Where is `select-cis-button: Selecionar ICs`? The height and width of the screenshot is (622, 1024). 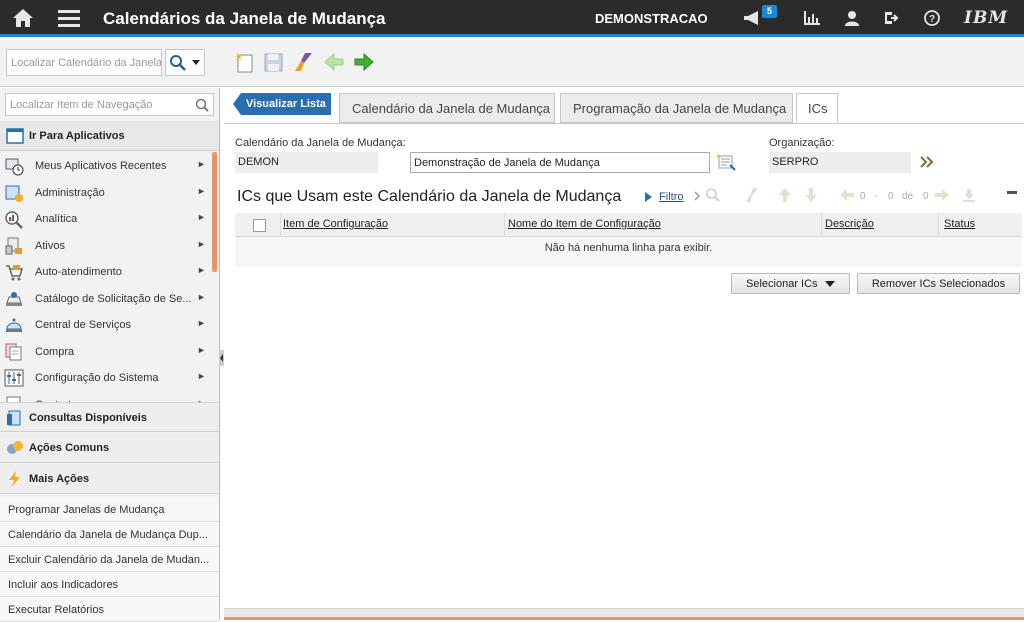 select-cis-button: Selecionar ICs is located at coordinates (790, 283).